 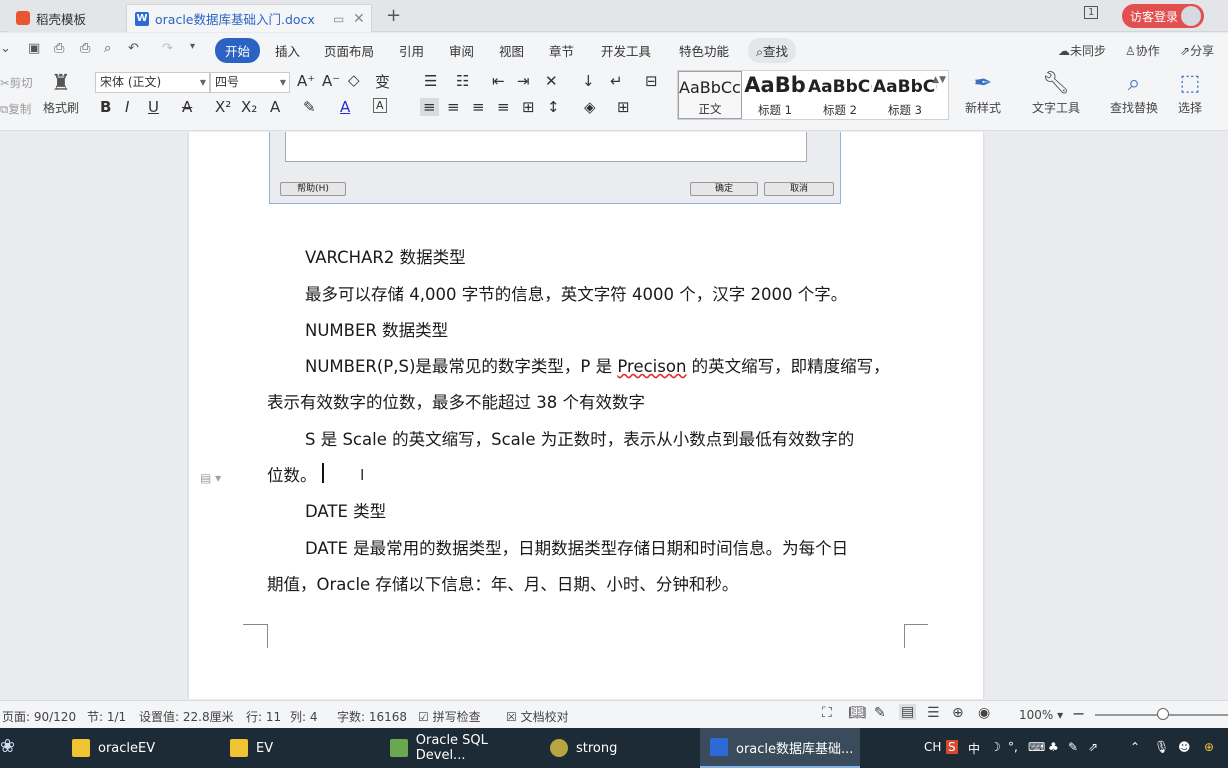 What do you see at coordinates (187, 107) in the screenshot?
I see `strikethrough-icon: A` at bounding box center [187, 107].